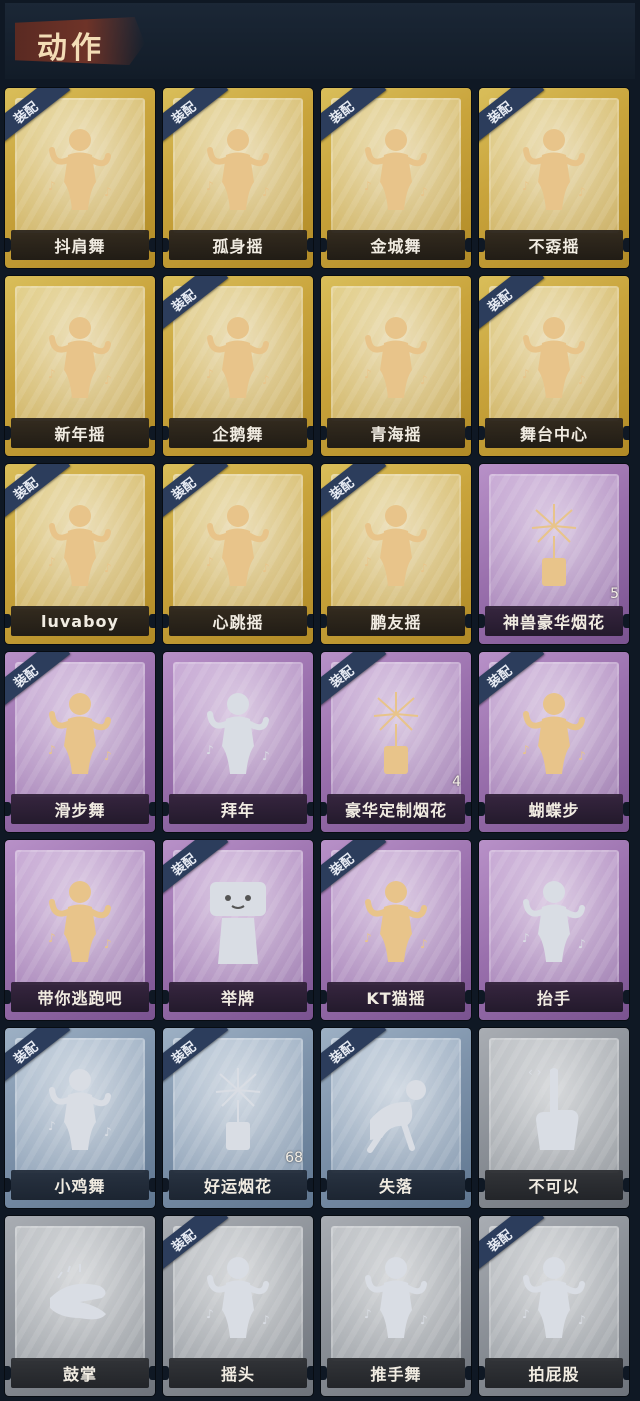  I want to click on action-card: 失落 装配, so click(396, 1118).